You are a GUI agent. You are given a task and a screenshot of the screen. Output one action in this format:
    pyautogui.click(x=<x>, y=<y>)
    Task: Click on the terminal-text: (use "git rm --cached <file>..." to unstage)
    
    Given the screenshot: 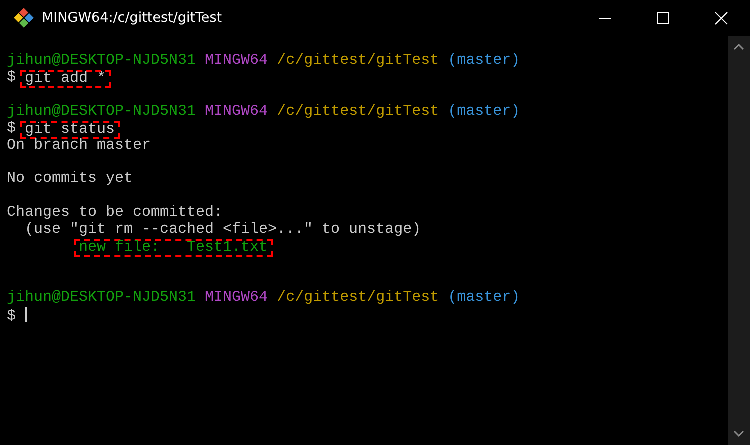 What is the action you would take?
    pyautogui.click(x=223, y=229)
    